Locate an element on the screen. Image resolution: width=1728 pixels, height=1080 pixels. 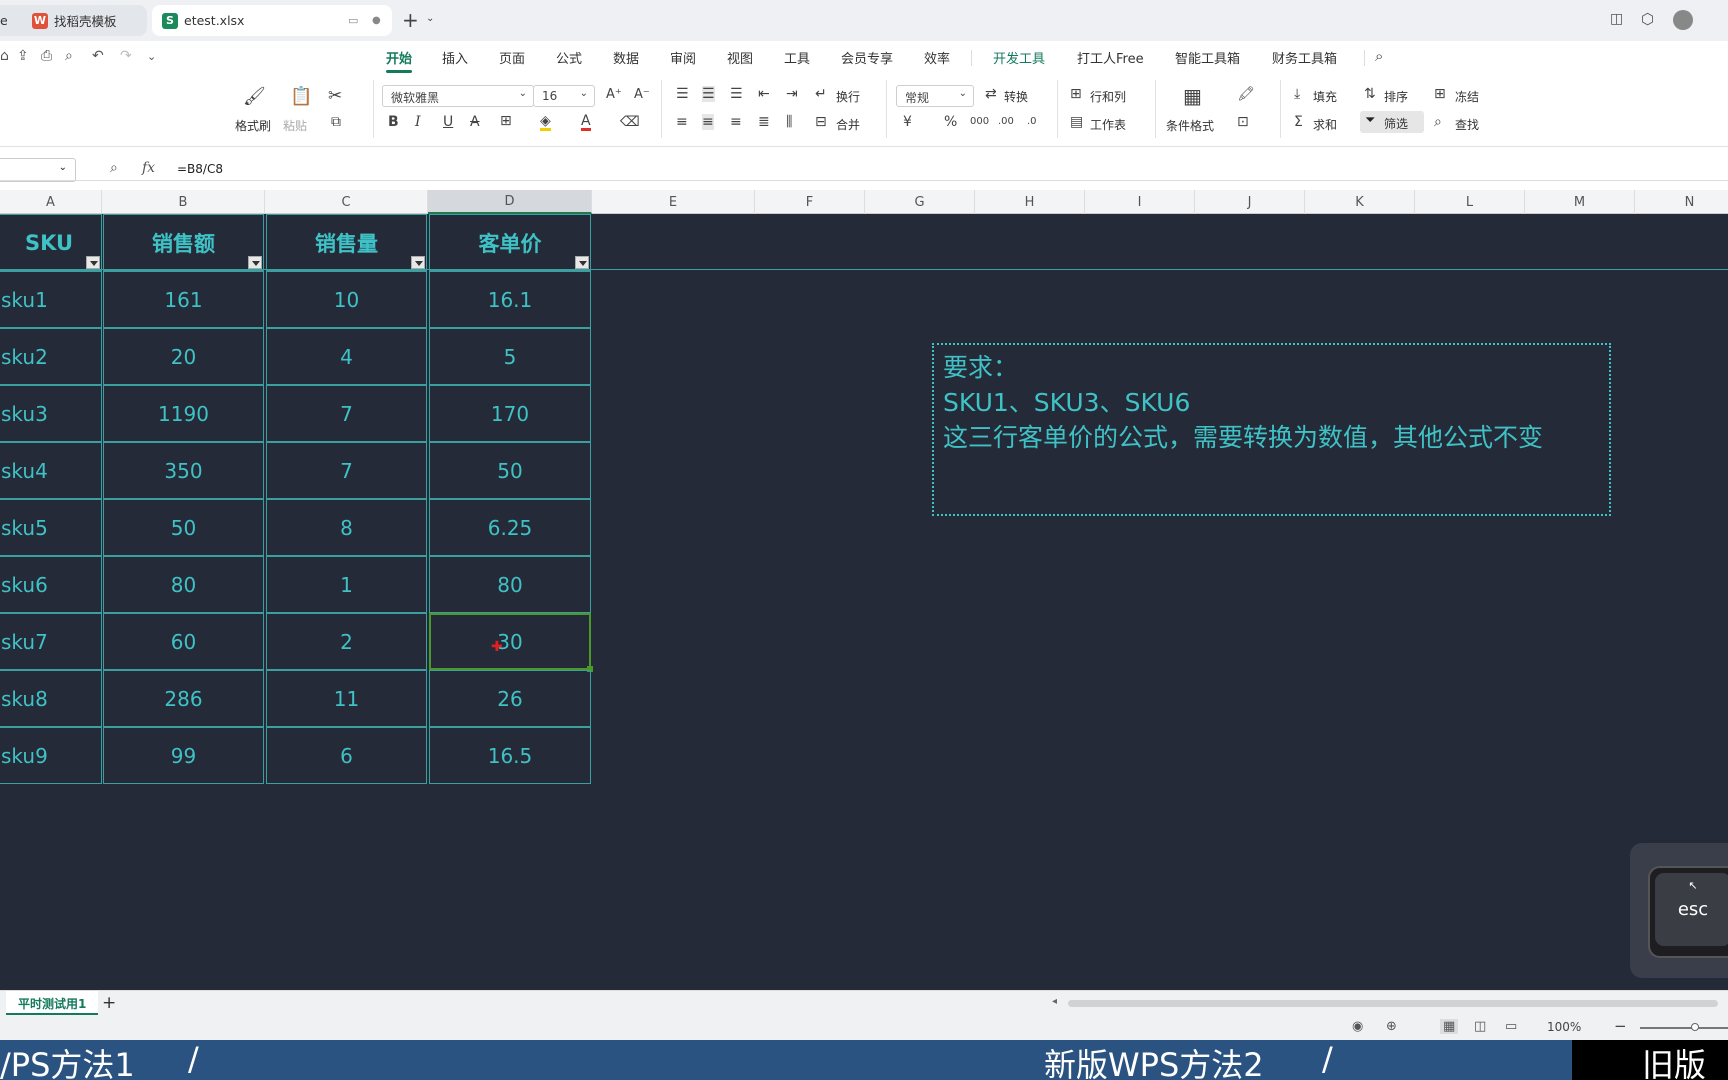
wrap-icon: ↵ is located at coordinates (821, 94).